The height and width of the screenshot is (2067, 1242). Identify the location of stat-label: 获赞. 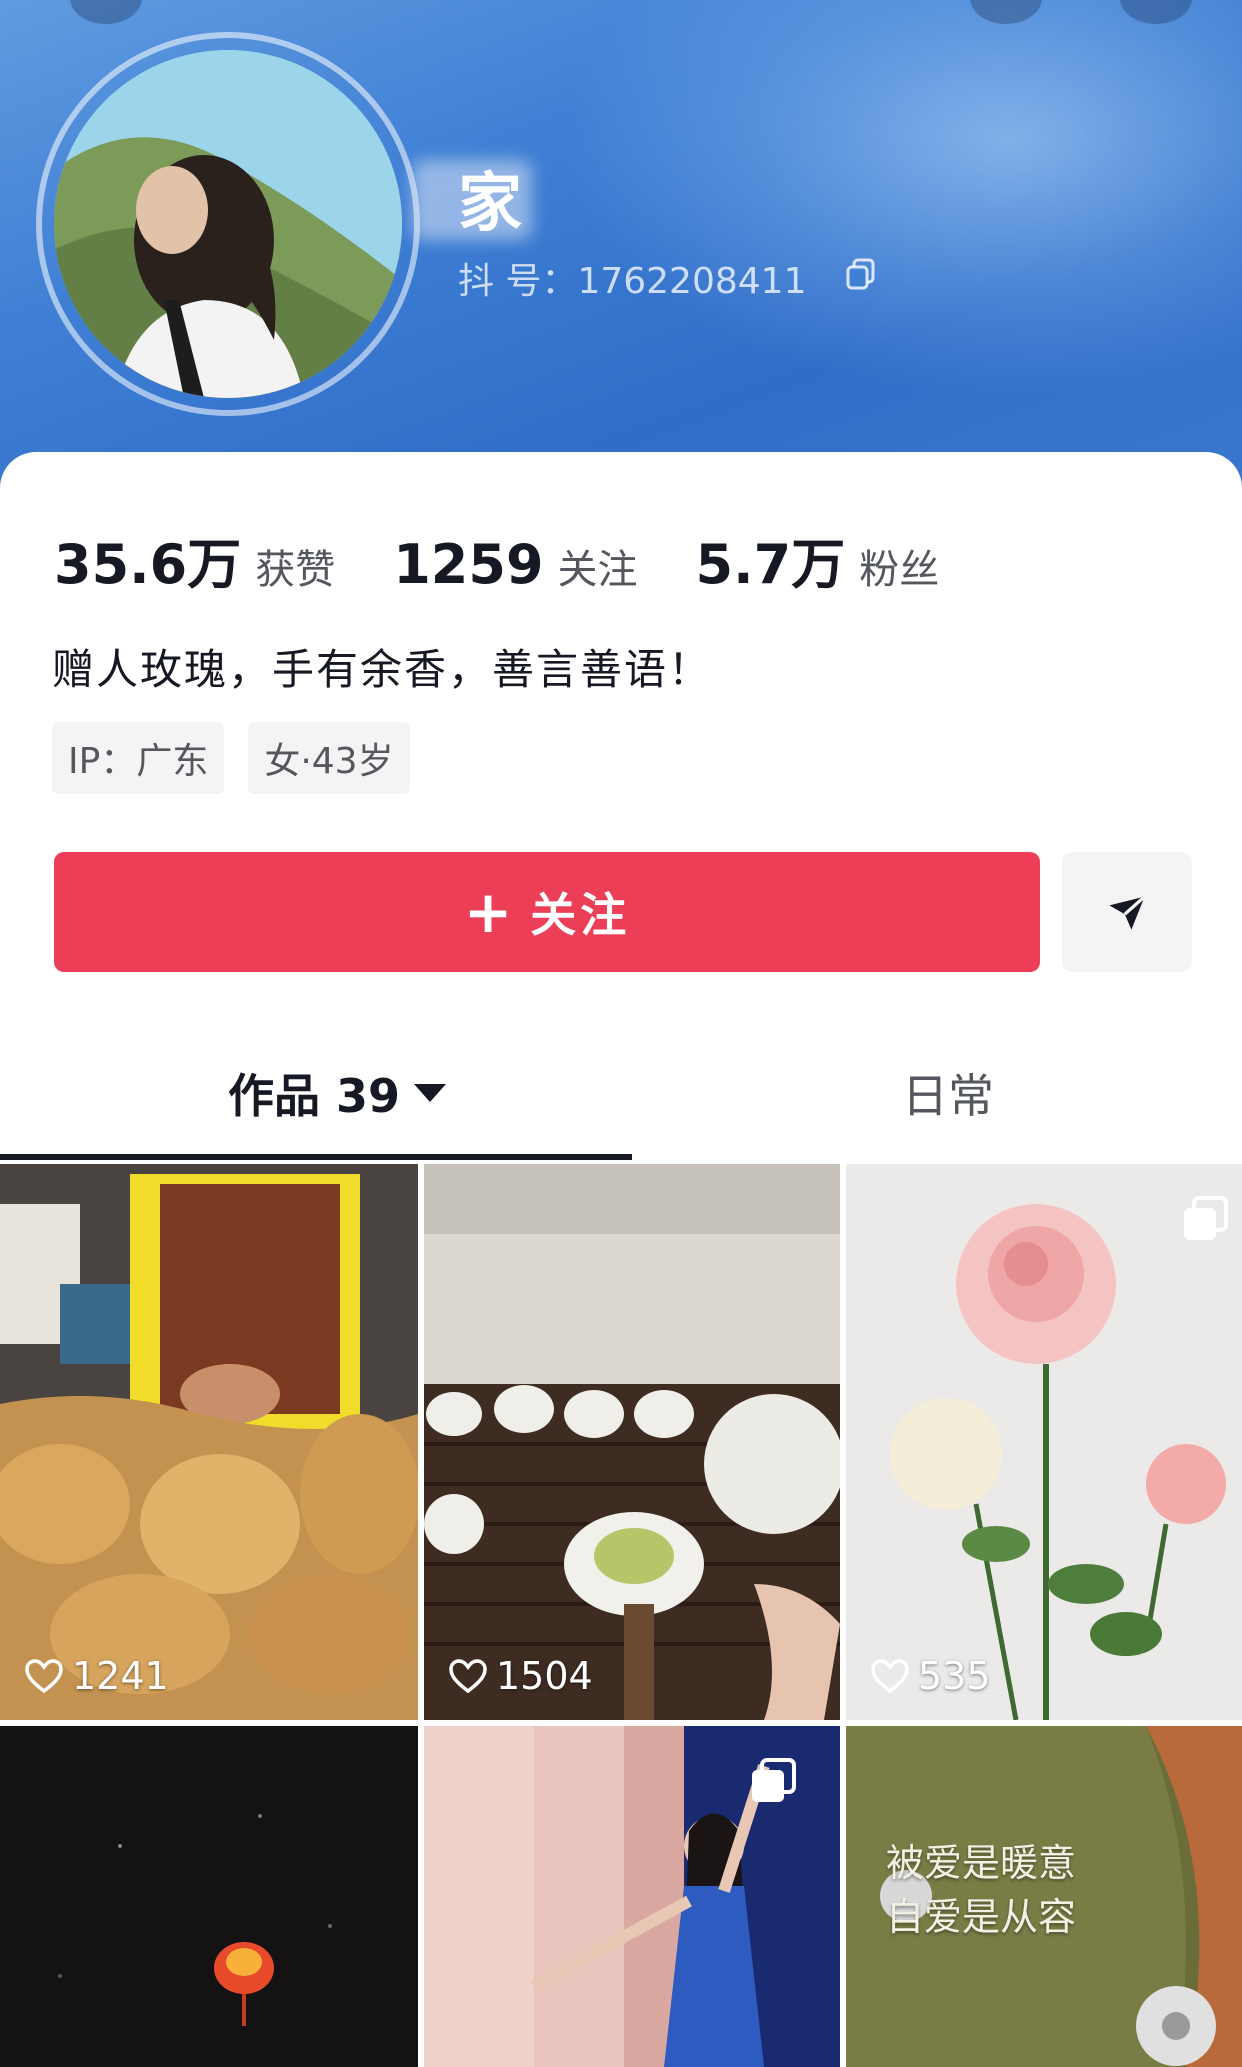
(295, 570).